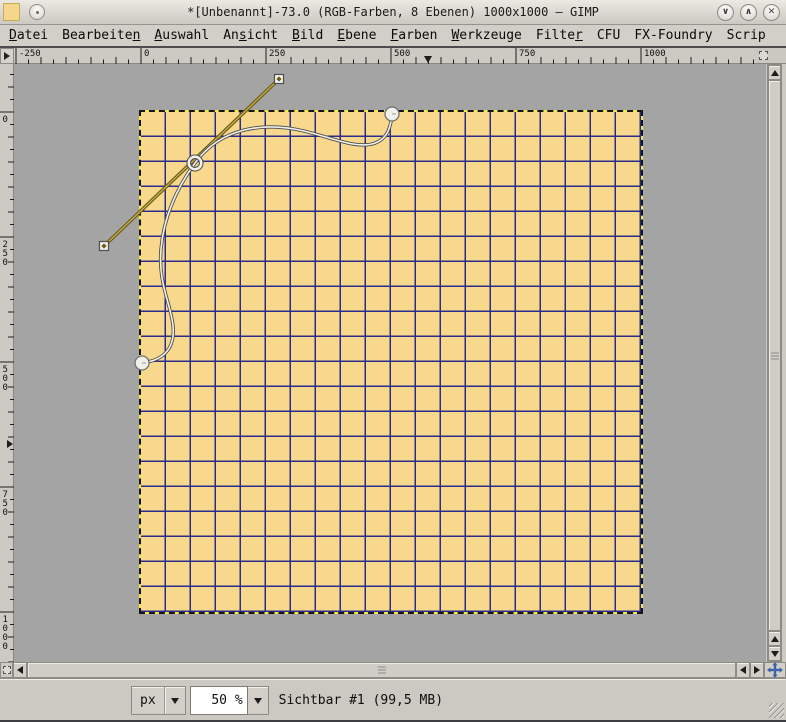 This screenshot has width=786, height=722. Describe the element at coordinates (748, 12) in the screenshot. I see `maximize-button: ∧` at that location.